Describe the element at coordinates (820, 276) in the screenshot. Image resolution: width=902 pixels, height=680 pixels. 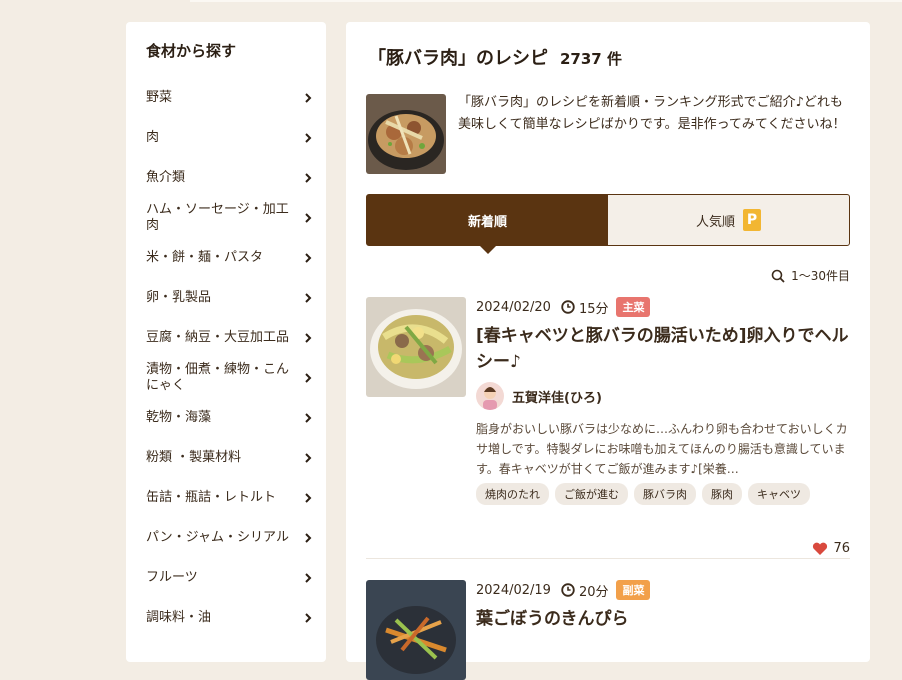
I see `result-range-text: 1〜30件目` at that location.